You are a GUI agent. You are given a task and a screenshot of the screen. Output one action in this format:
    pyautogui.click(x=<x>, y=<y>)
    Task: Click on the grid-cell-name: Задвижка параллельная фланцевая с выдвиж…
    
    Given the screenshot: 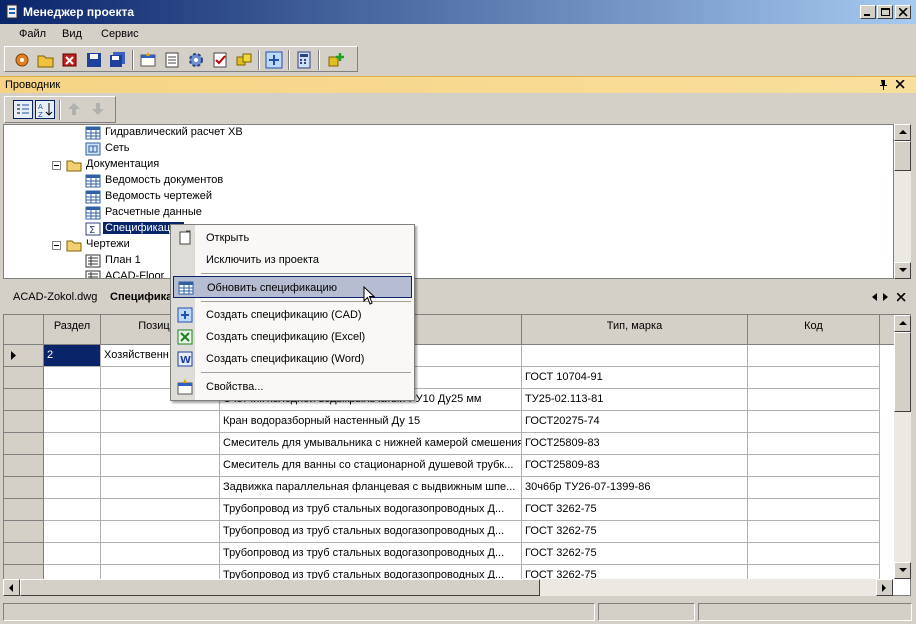 What is the action you would take?
    pyautogui.click(x=371, y=488)
    